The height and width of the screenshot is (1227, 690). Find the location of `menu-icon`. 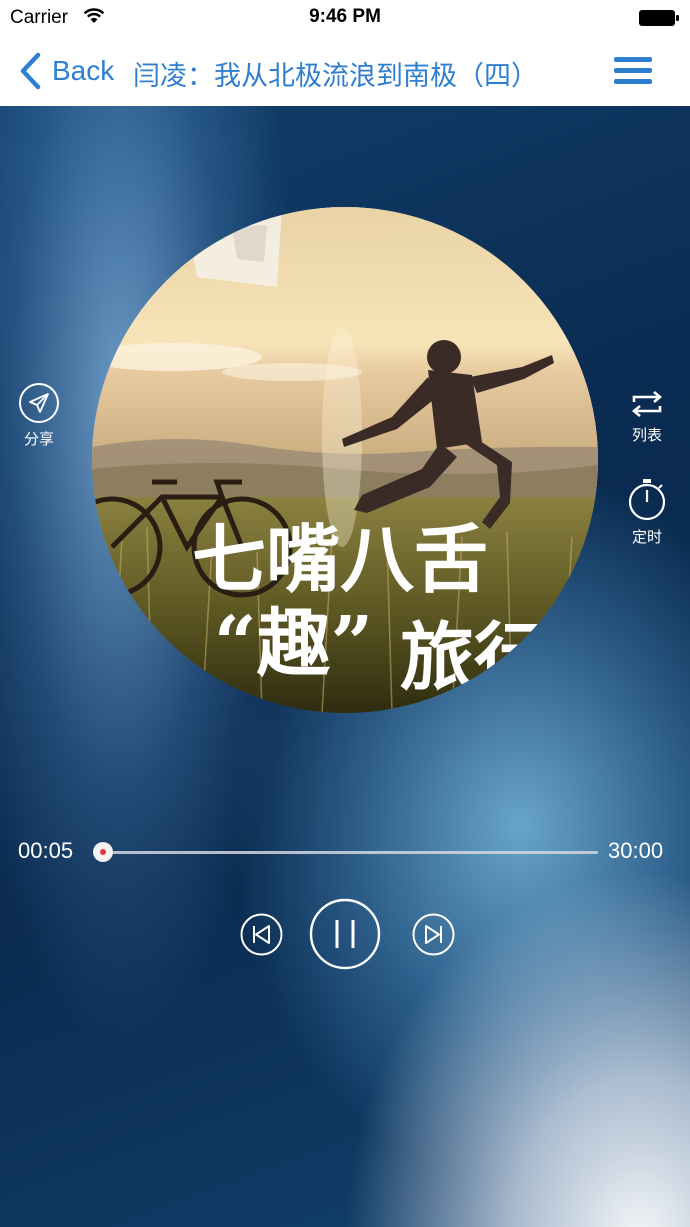

menu-icon is located at coordinates (633, 71).